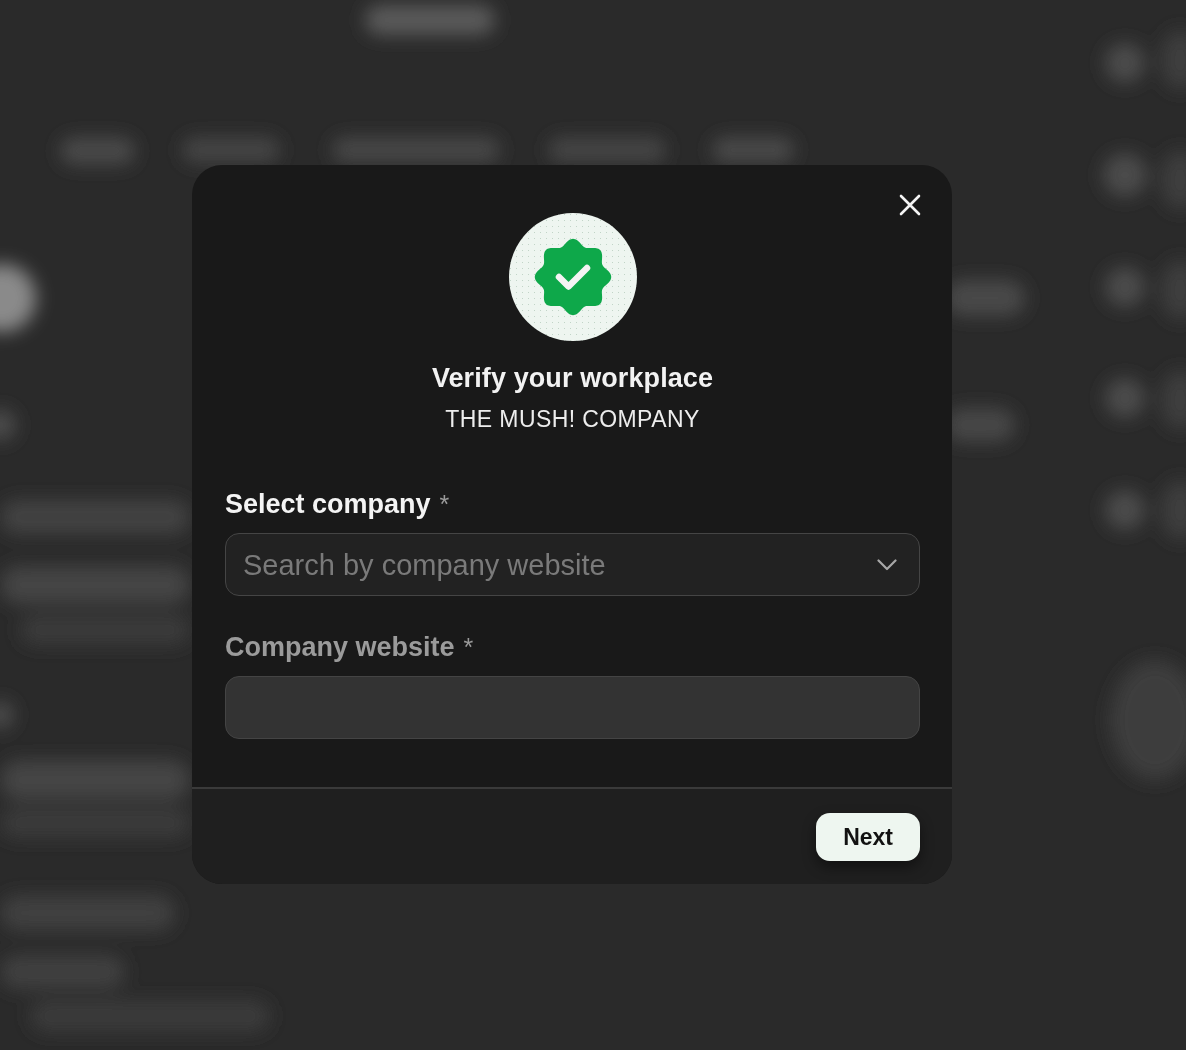 The height and width of the screenshot is (1050, 1186). I want to click on company-name: THE MUSH! COMPANY, so click(572, 419).